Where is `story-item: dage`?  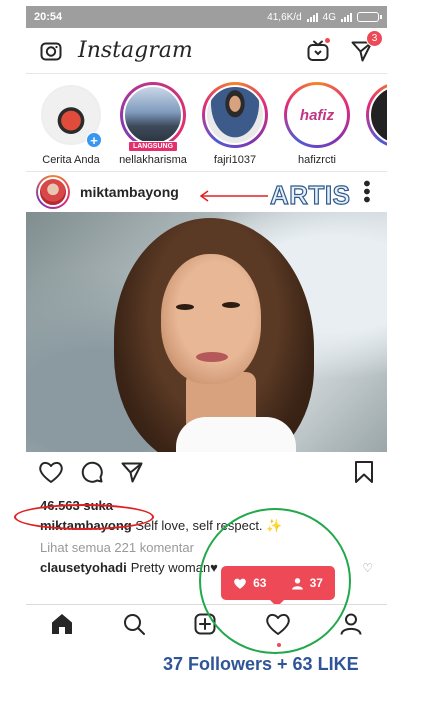
story-item: dage is located at coordinates (374, 126).